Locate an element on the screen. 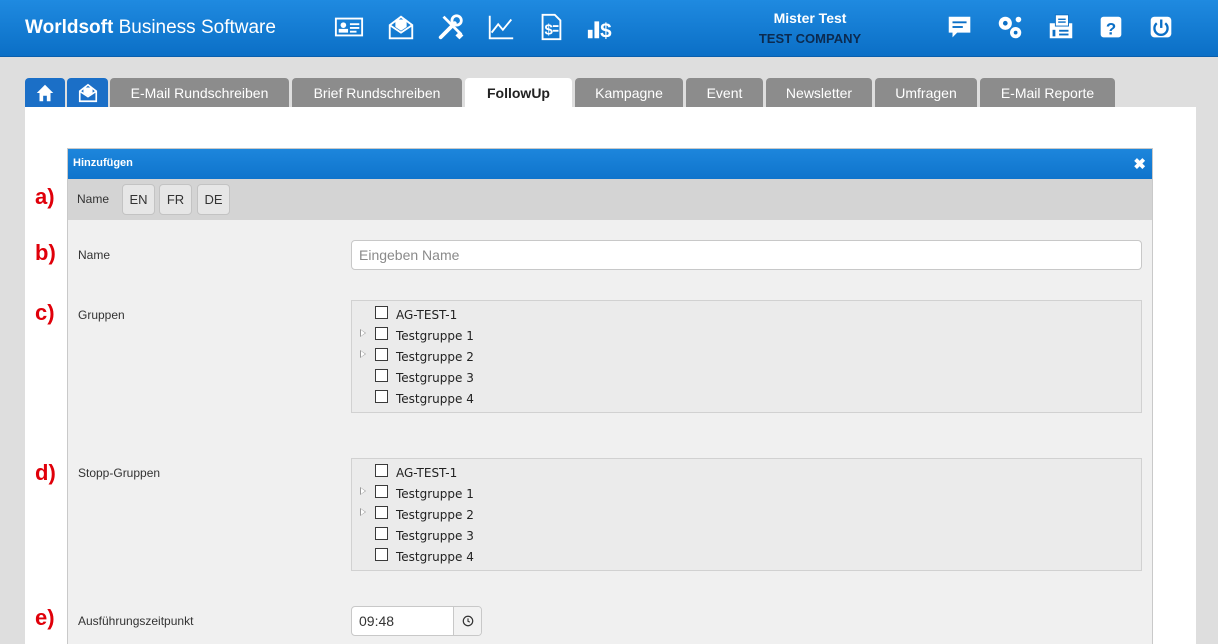 The width and height of the screenshot is (1218, 644). annotation-a: a) is located at coordinates (45, 196).